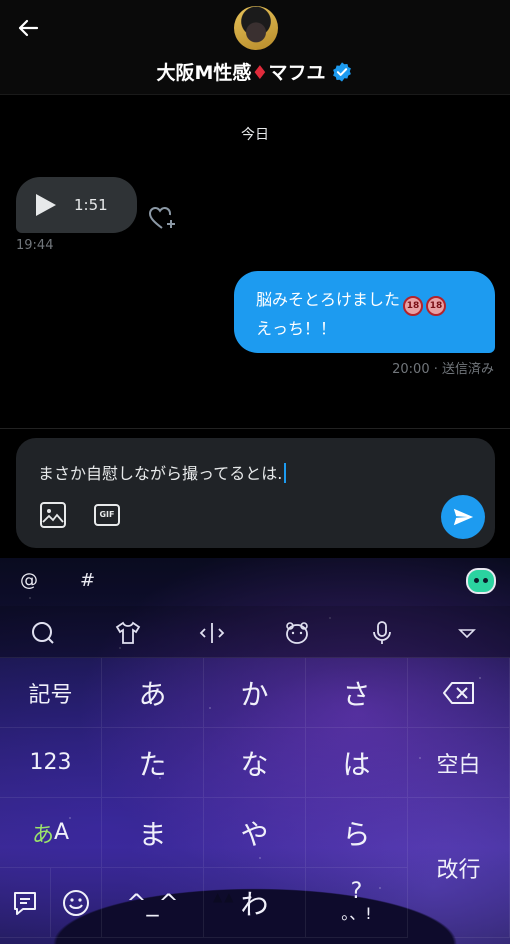 The width and height of the screenshot is (510, 944). I want to click on key-ka: か, so click(255, 693).